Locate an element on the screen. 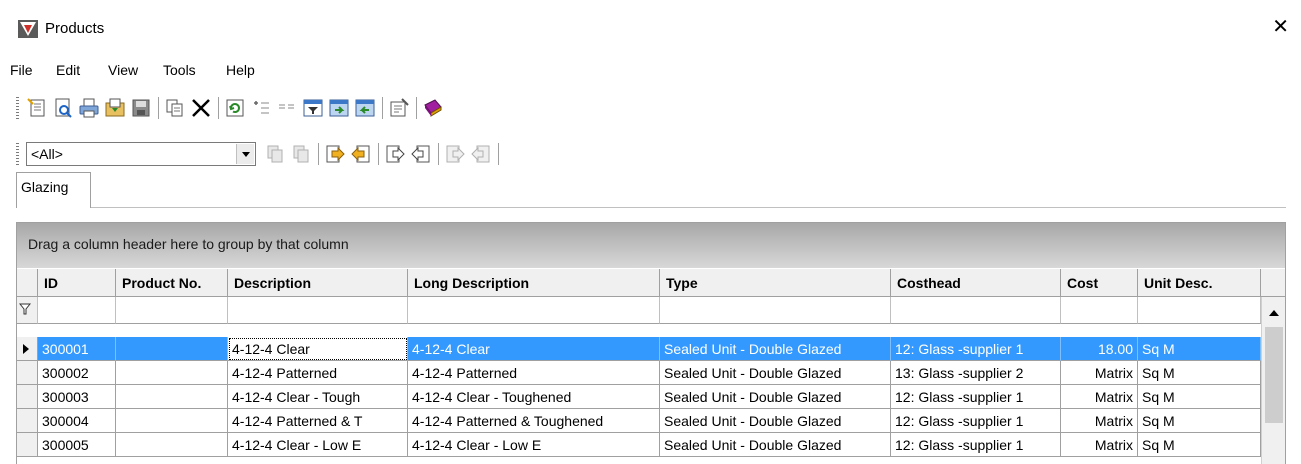 The image size is (1301, 464). column-header-id: ID is located at coordinates (77, 283).